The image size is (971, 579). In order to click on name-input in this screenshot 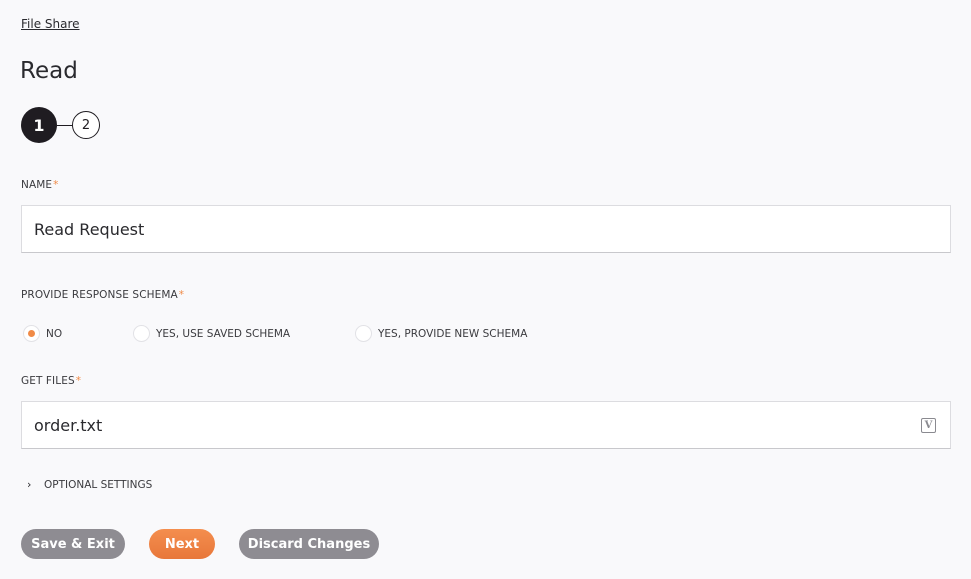, I will do `click(486, 229)`.